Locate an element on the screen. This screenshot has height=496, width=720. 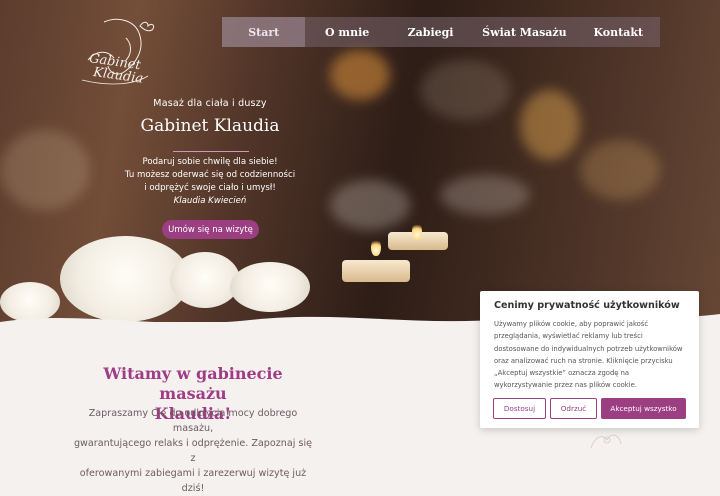
floral-decoration-icon is located at coordinates (606, 441).